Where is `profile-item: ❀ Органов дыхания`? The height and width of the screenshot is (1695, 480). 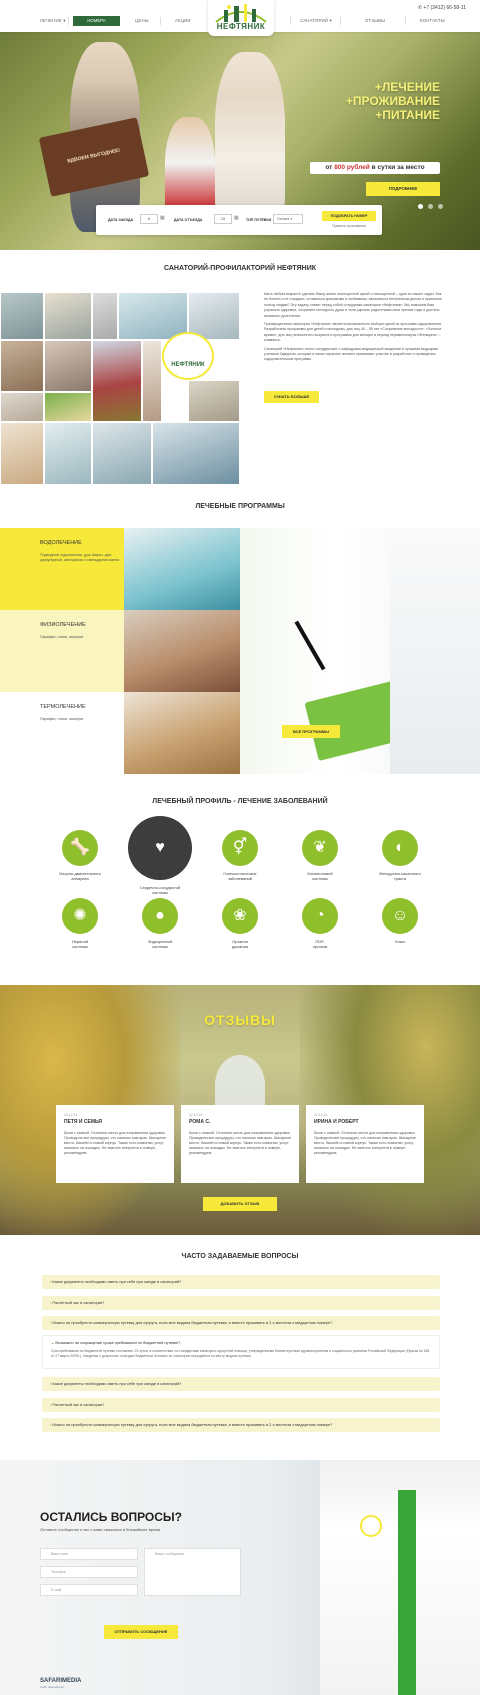
profile-item: ❀ Органов дыхания is located at coordinates (240, 923).